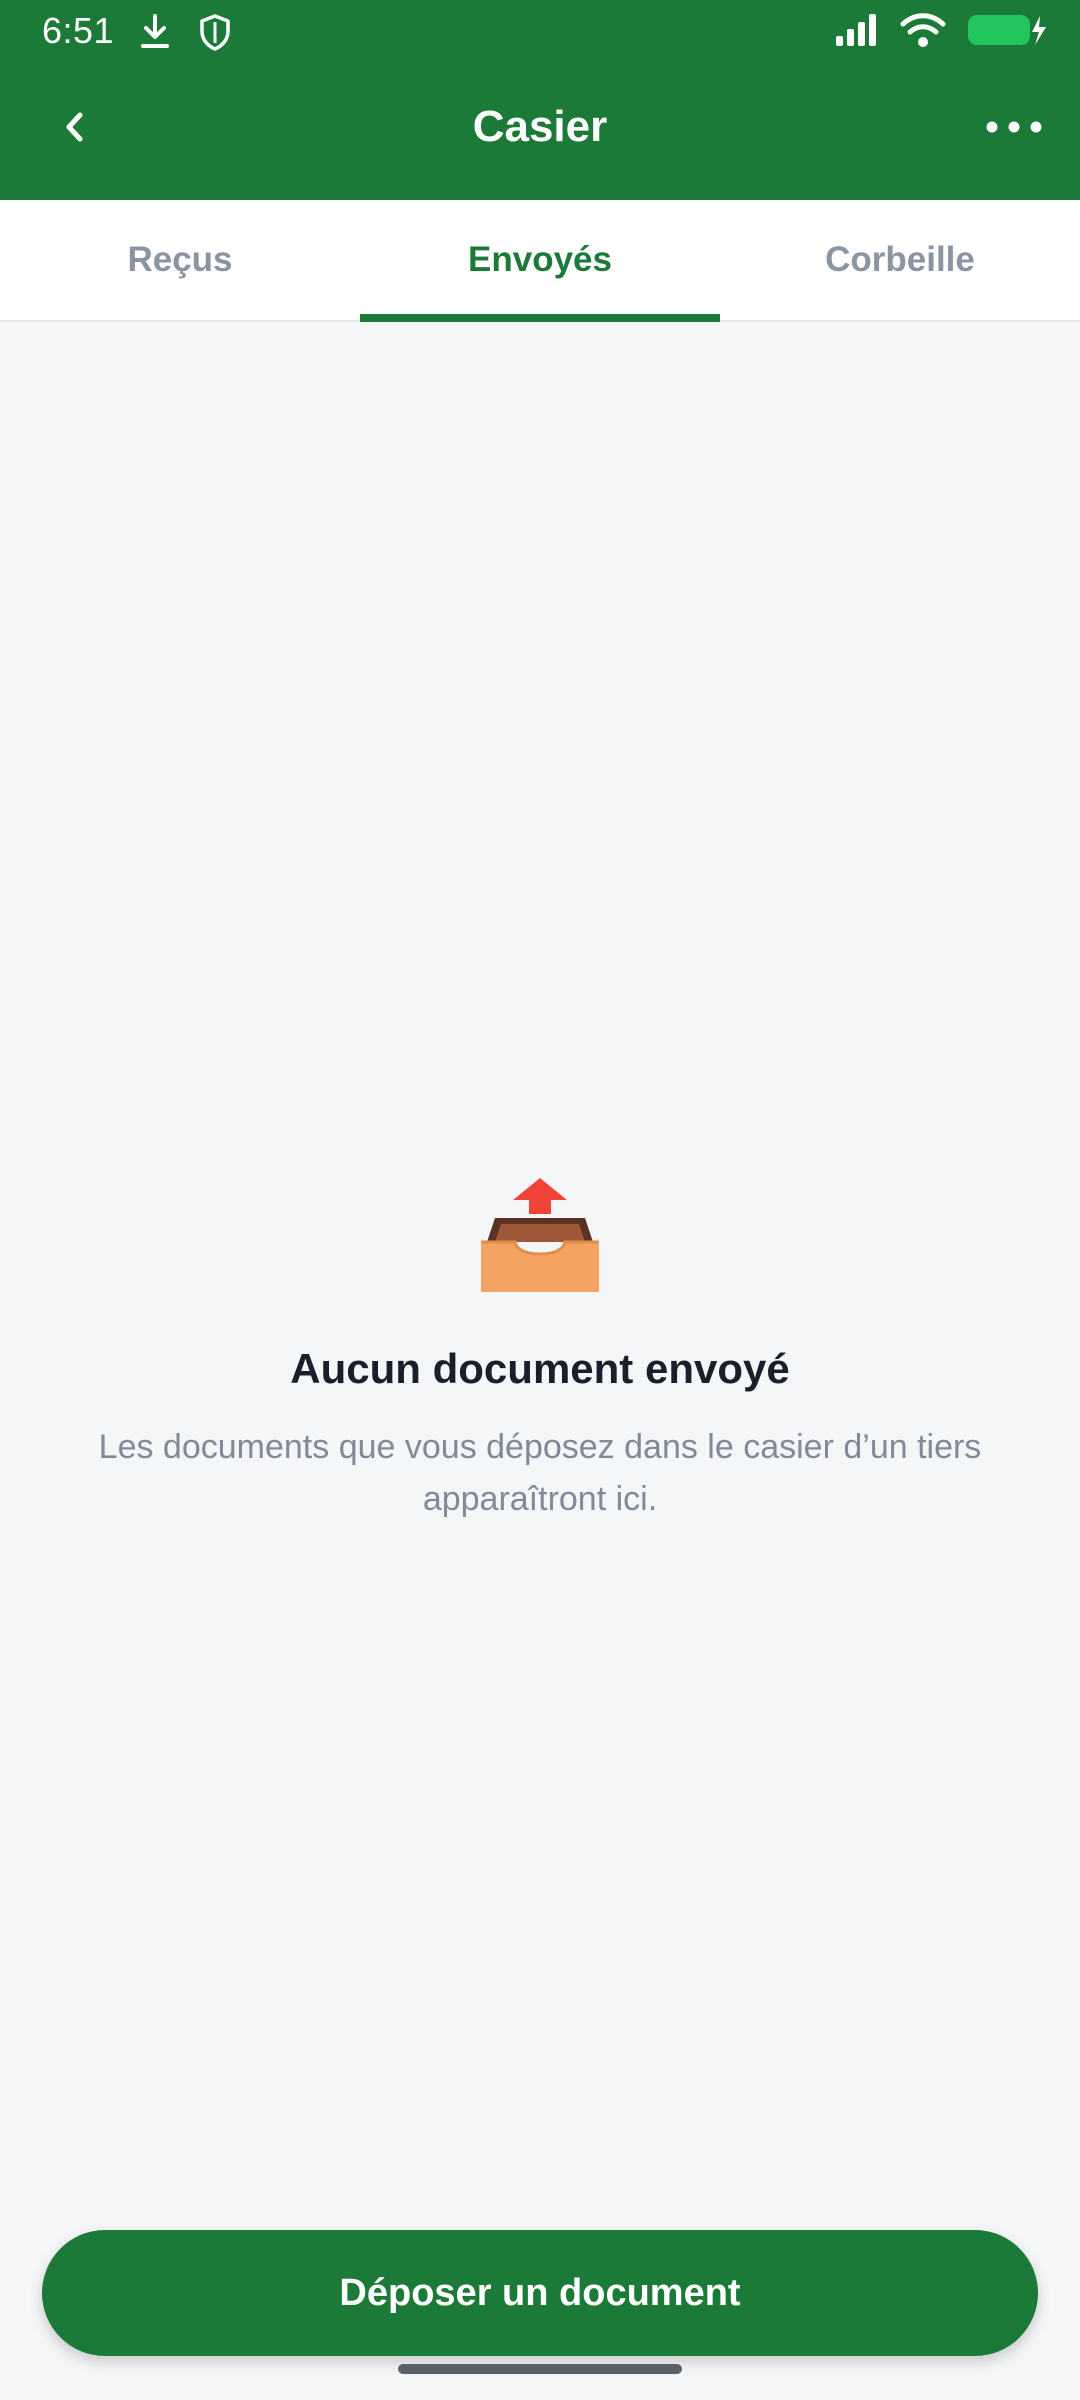 The width and height of the screenshot is (1080, 2400). Describe the element at coordinates (540, 1368) in the screenshot. I see `empty-state-title: Aucun document envoyé` at that location.